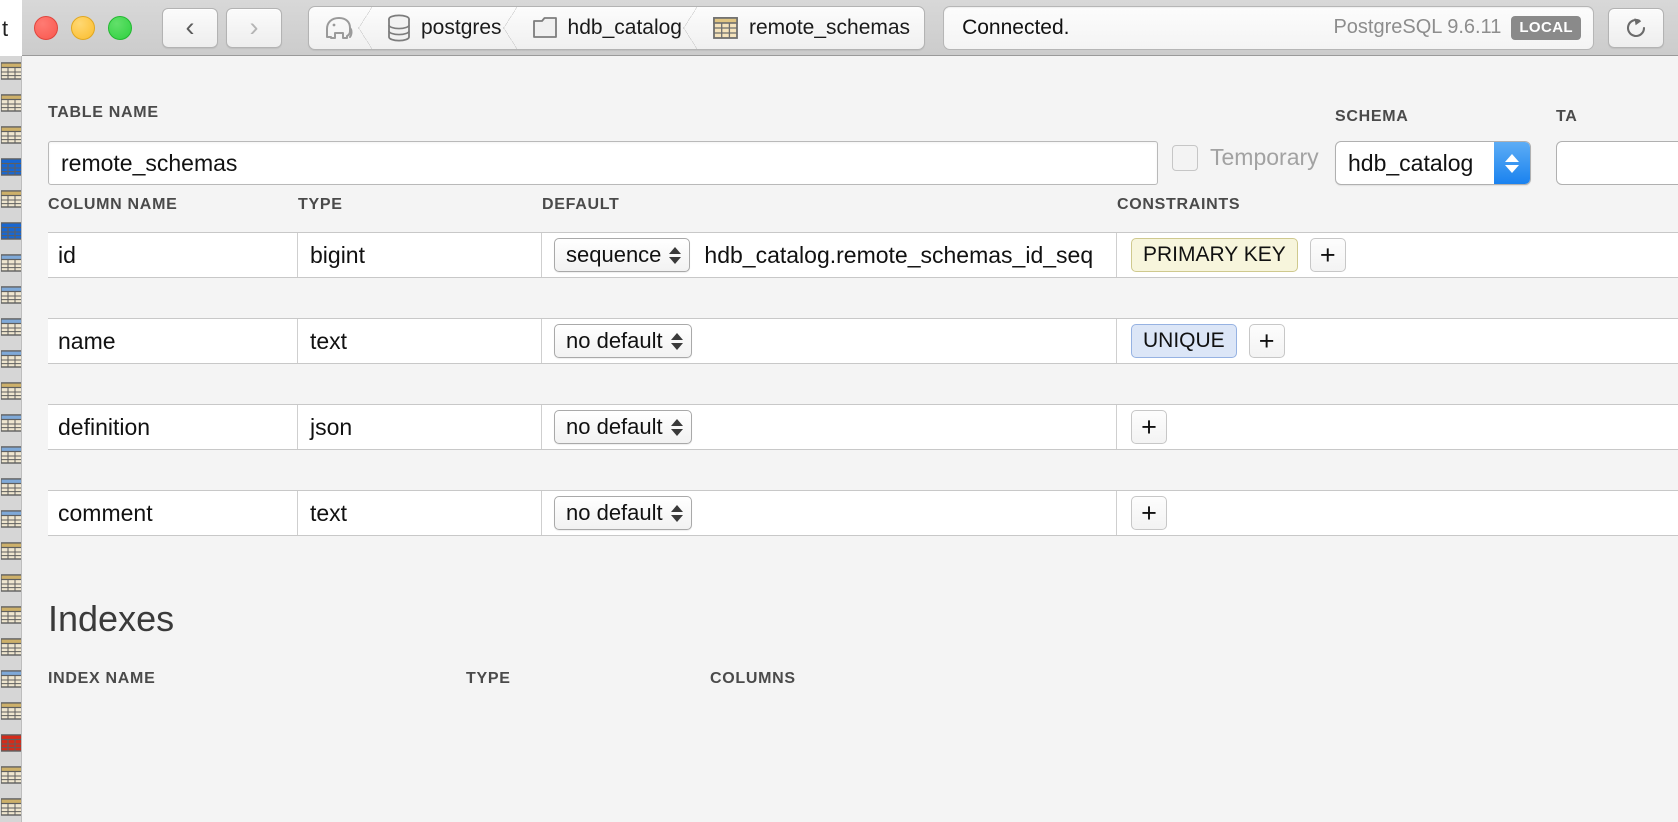 The height and width of the screenshot is (822, 1678). Describe the element at coordinates (829, 513) in the screenshot. I see `column-default-cell: no default` at that location.